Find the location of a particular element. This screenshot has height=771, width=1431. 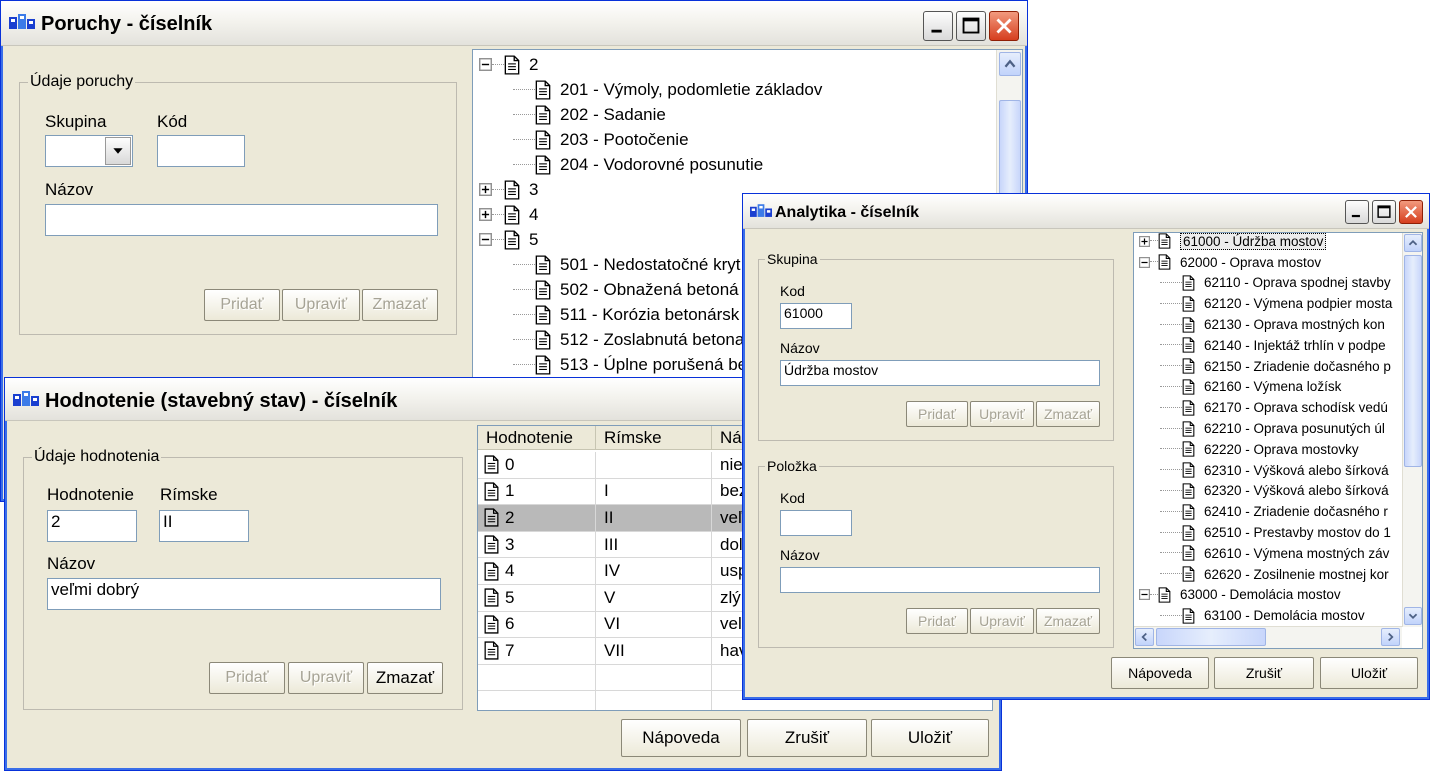

skupina-kod-field: 61000 is located at coordinates (816, 316).